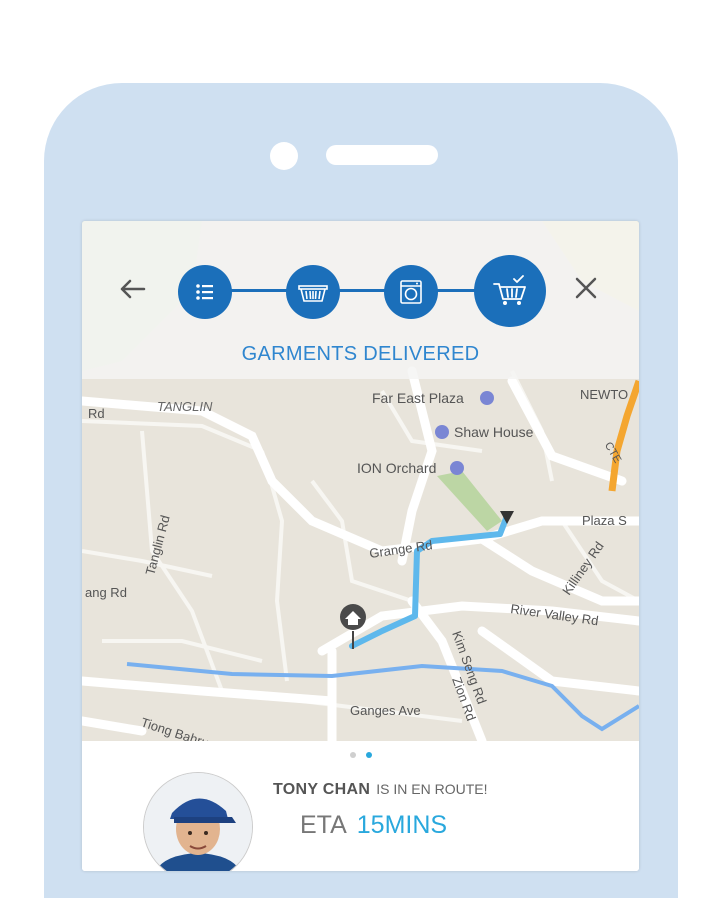 The width and height of the screenshot is (726, 898). I want to click on washing-machine-icon, so click(411, 292).